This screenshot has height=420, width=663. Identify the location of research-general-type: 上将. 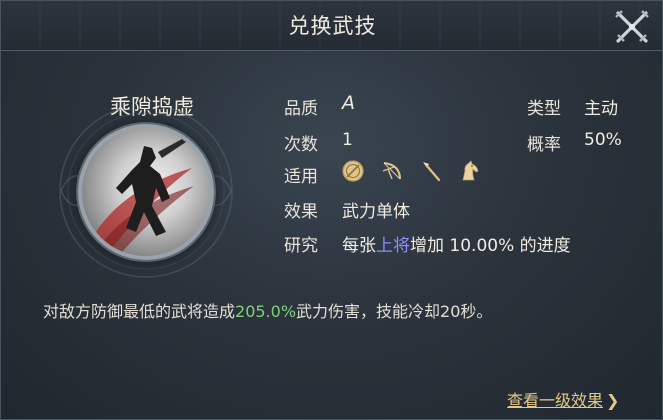
(393, 246).